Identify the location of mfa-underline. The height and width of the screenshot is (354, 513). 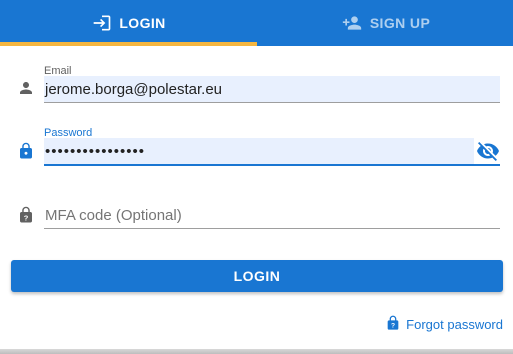
(272, 228).